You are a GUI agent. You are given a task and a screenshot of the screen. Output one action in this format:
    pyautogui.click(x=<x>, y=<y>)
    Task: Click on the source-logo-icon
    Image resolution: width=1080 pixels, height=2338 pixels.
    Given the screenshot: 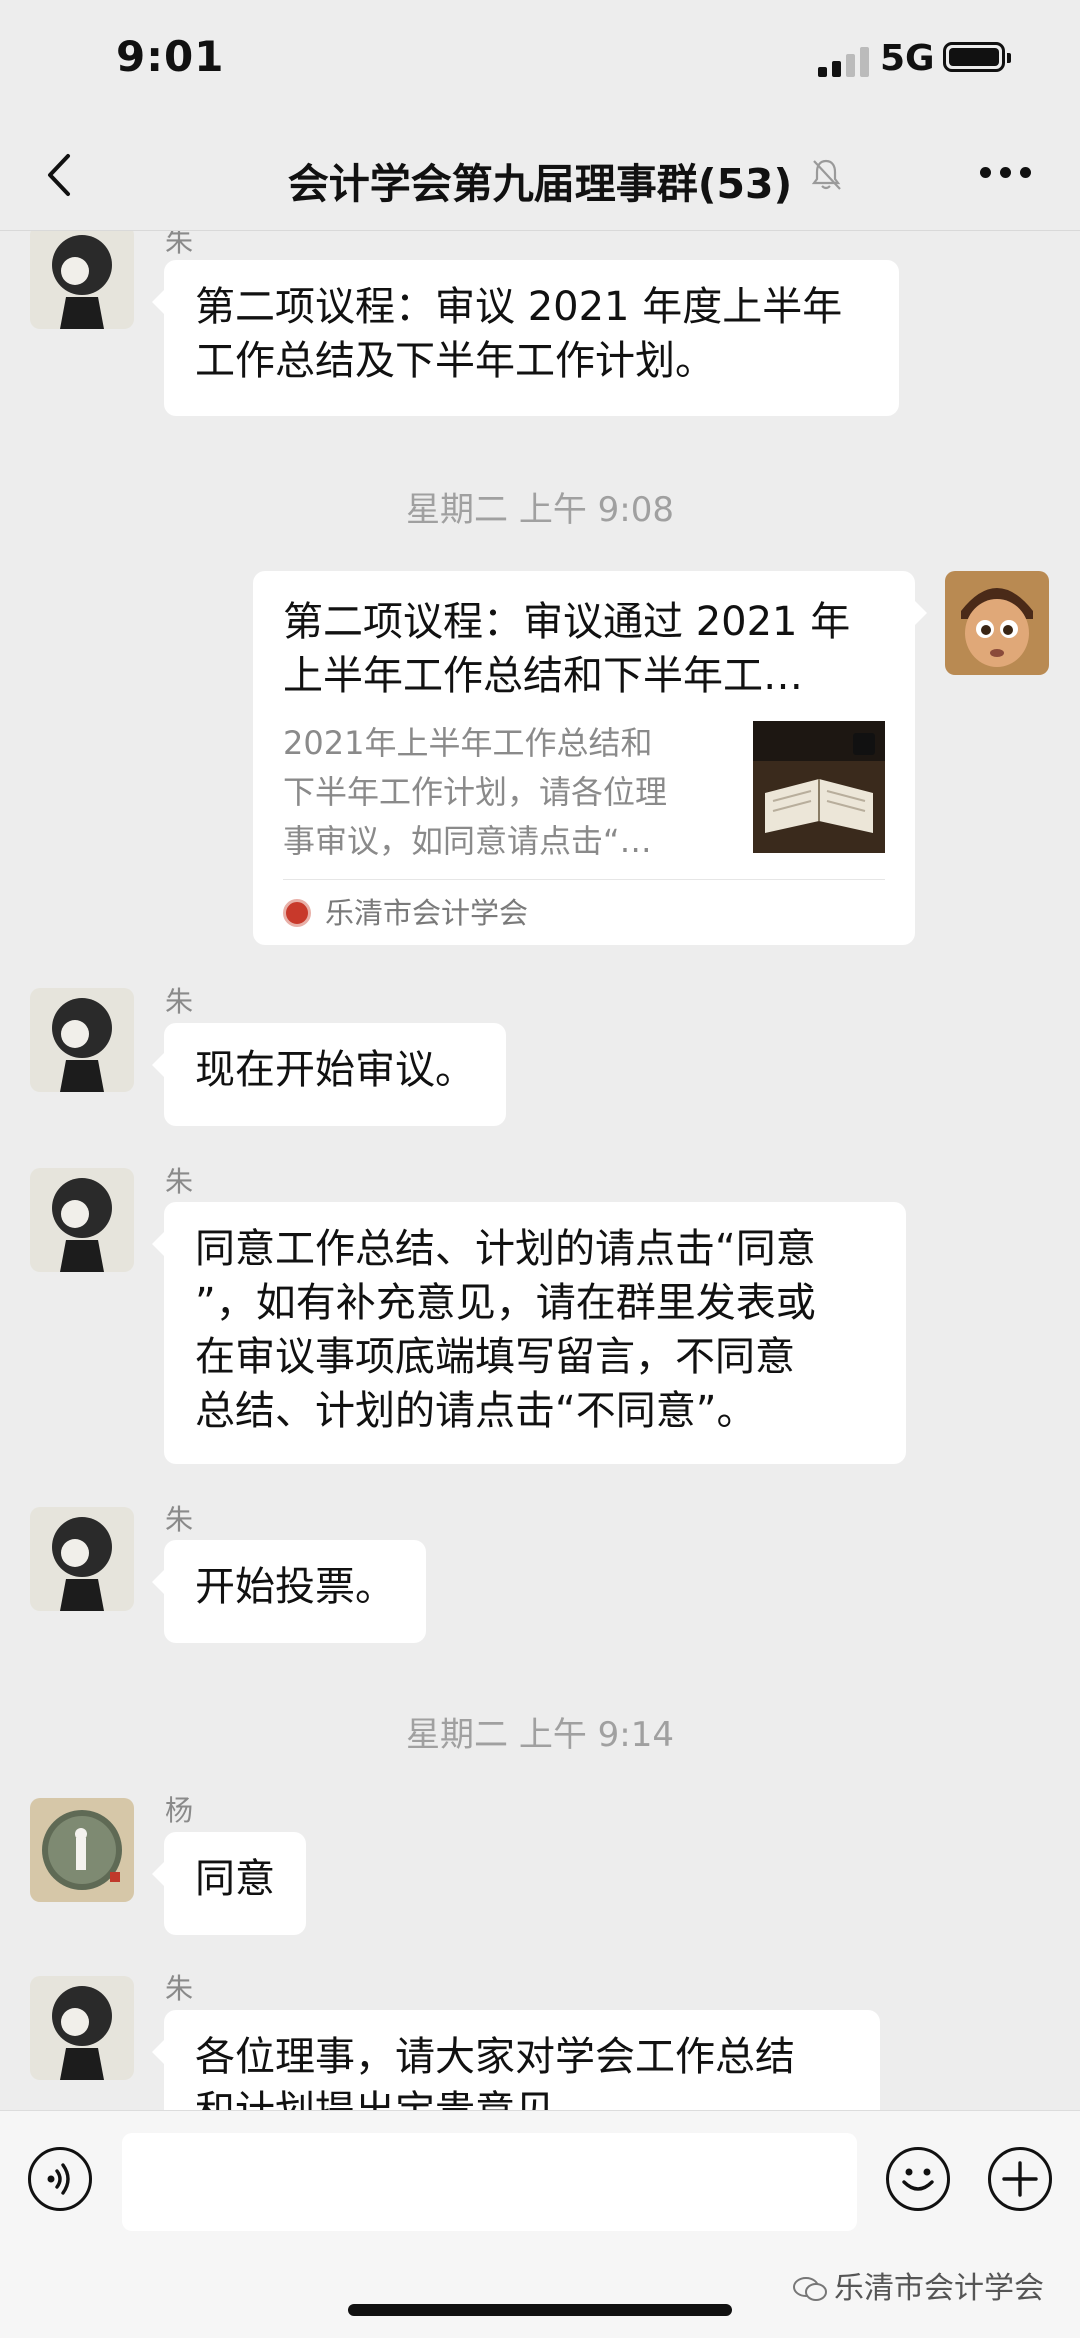 What is the action you would take?
    pyautogui.click(x=297, y=913)
    